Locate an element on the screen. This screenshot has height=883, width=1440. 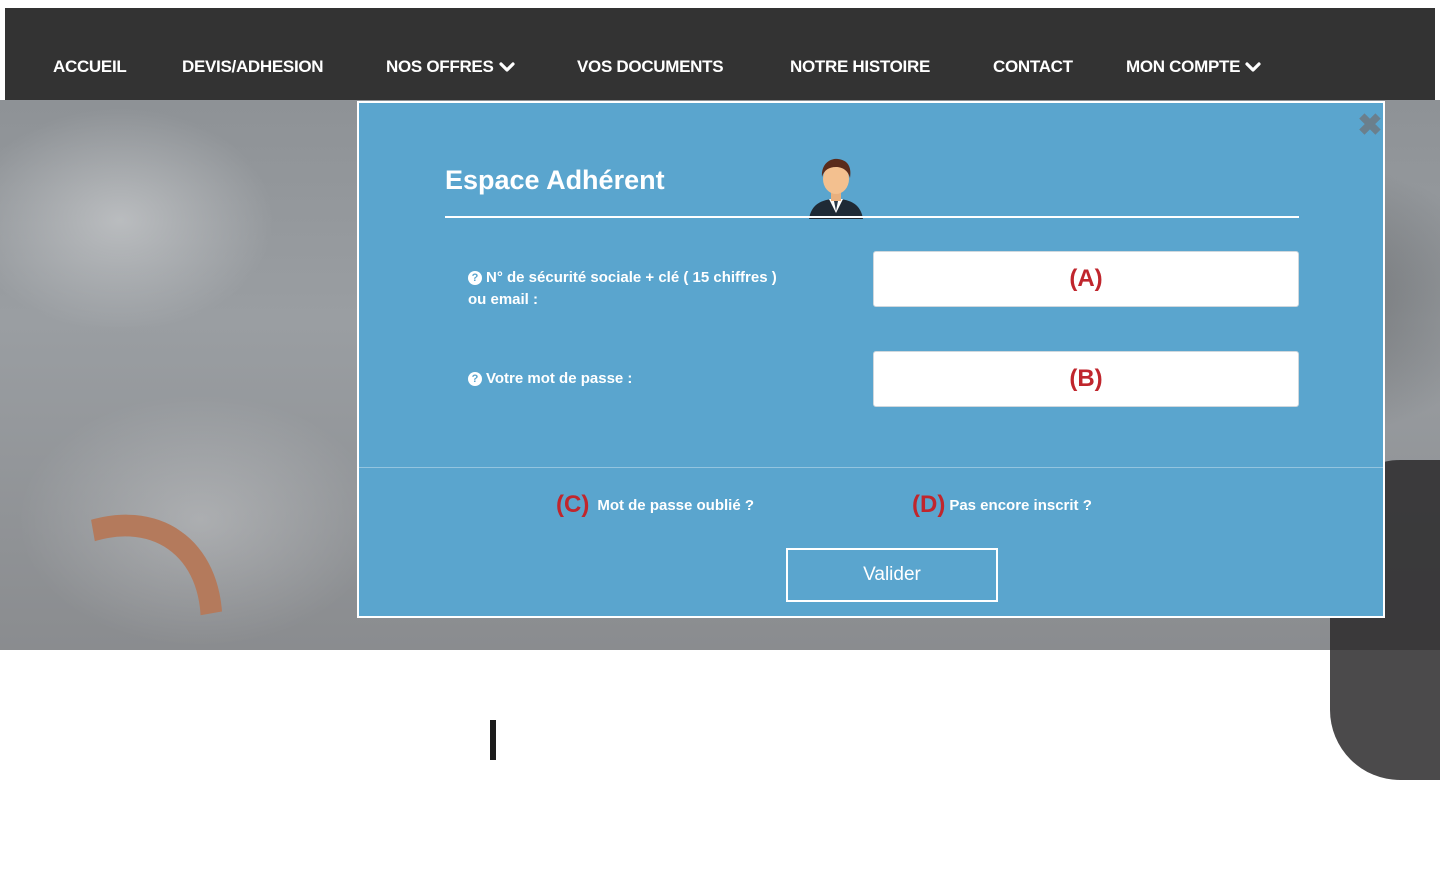
title-divider is located at coordinates (872, 217).